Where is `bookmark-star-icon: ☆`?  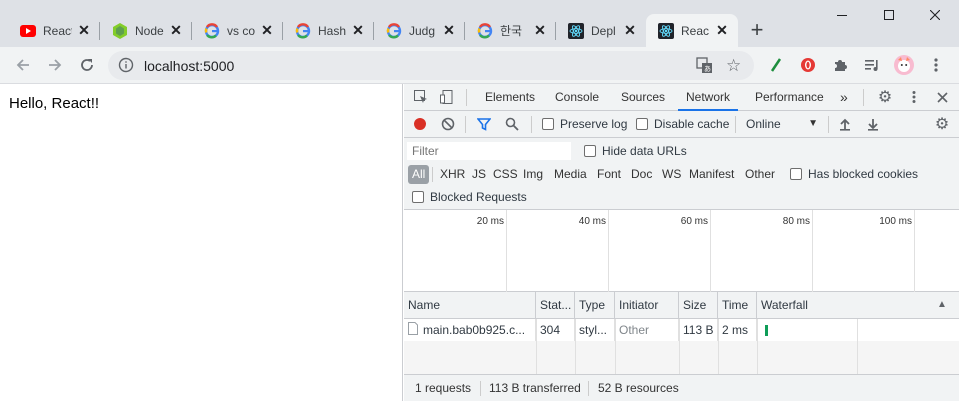
bookmark-star-icon: ☆ is located at coordinates (733, 66).